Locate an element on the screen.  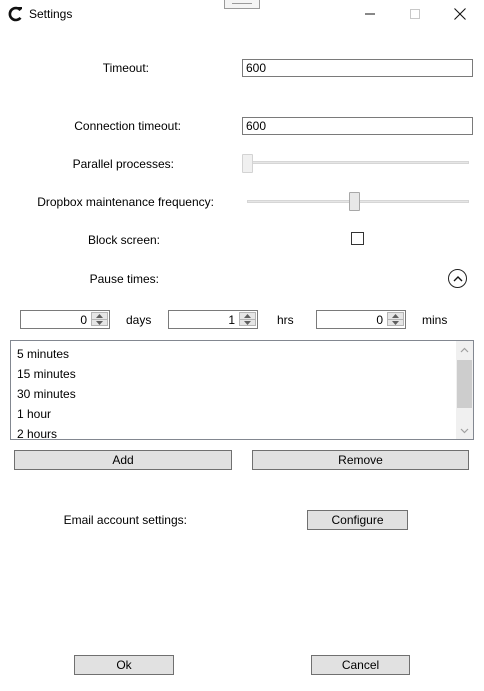
connection-timeout-label: Connection timeout: is located at coordinates (127, 126).